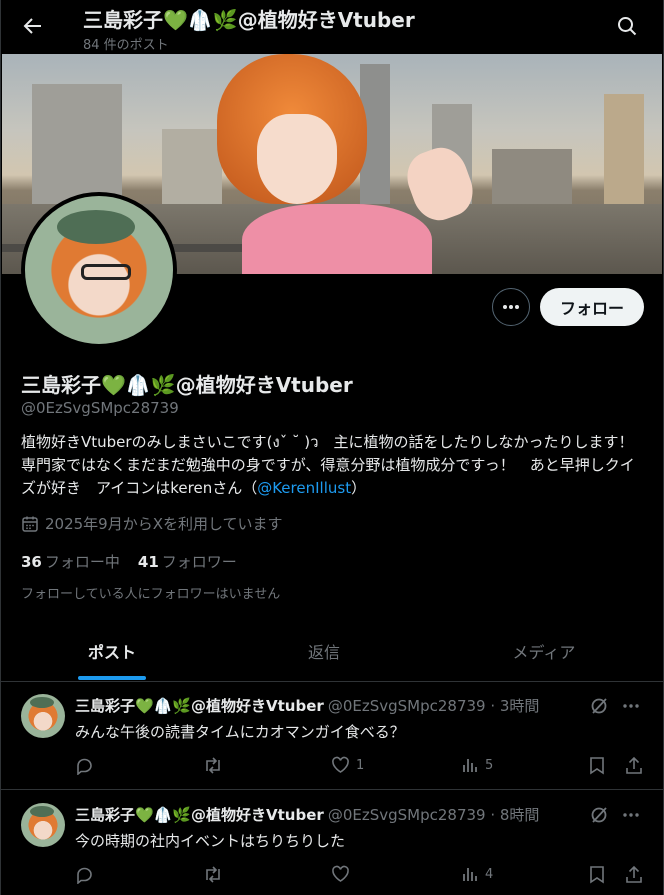 The height and width of the screenshot is (895, 664). Describe the element at coordinates (249, 20) in the screenshot. I see `header-title: 三島彩子💚🥼🌿@植物好きVtuber` at that location.